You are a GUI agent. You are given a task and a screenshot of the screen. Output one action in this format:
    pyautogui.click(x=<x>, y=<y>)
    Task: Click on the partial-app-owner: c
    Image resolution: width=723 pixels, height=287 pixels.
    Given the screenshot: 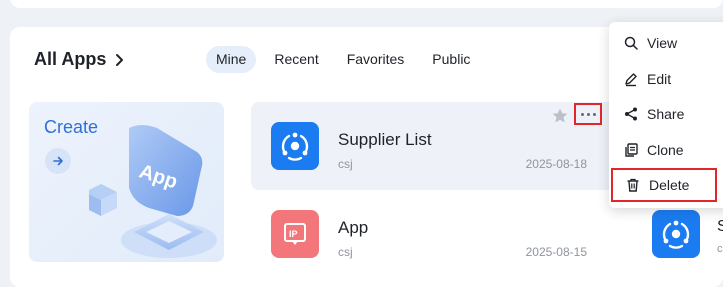 What is the action you would take?
    pyautogui.click(x=720, y=249)
    